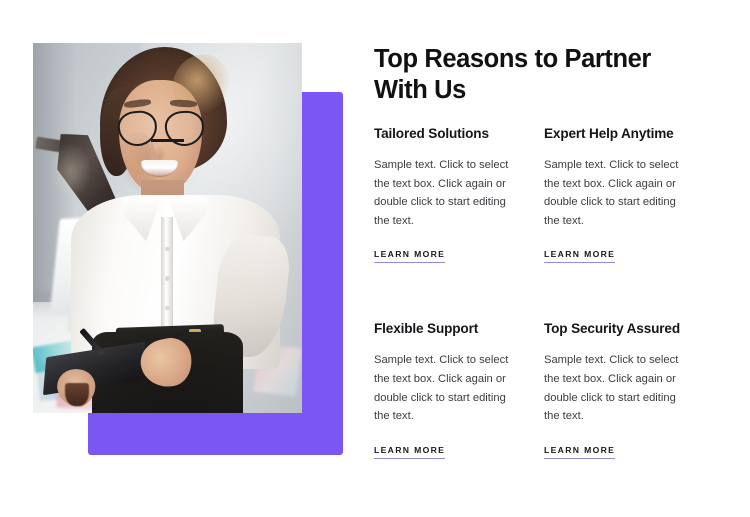  What do you see at coordinates (184, 129) in the screenshot?
I see `photo-glasses-lens-right` at bounding box center [184, 129].